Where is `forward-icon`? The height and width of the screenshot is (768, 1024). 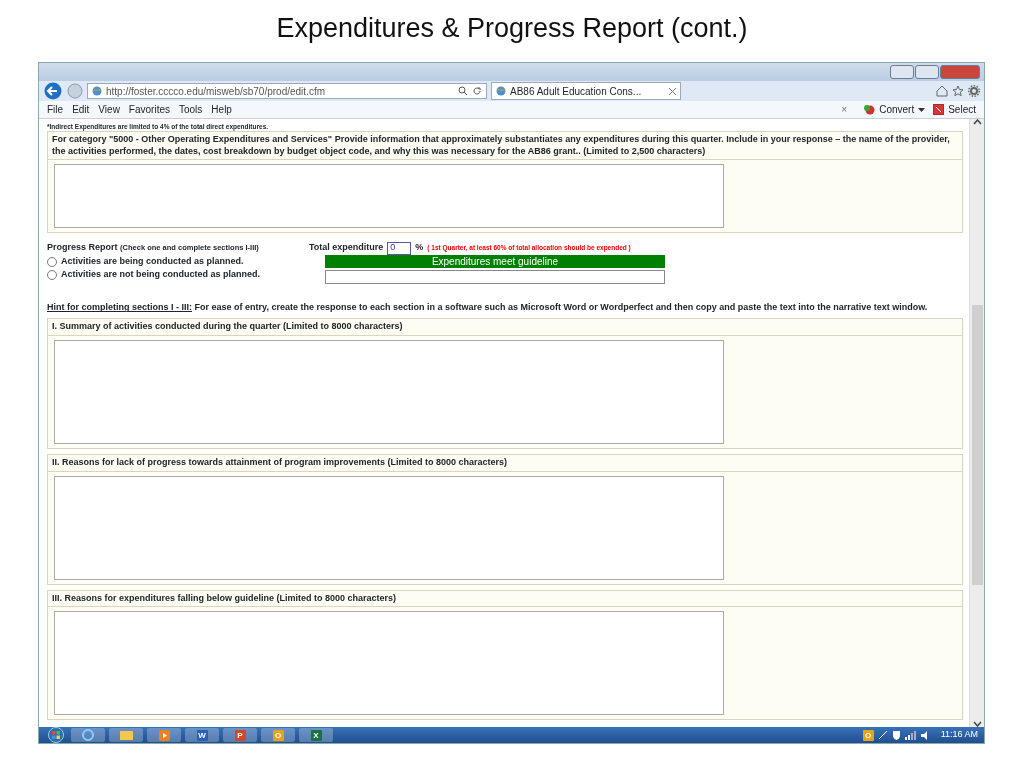 forward-icon is located at coordinates (75, 91).